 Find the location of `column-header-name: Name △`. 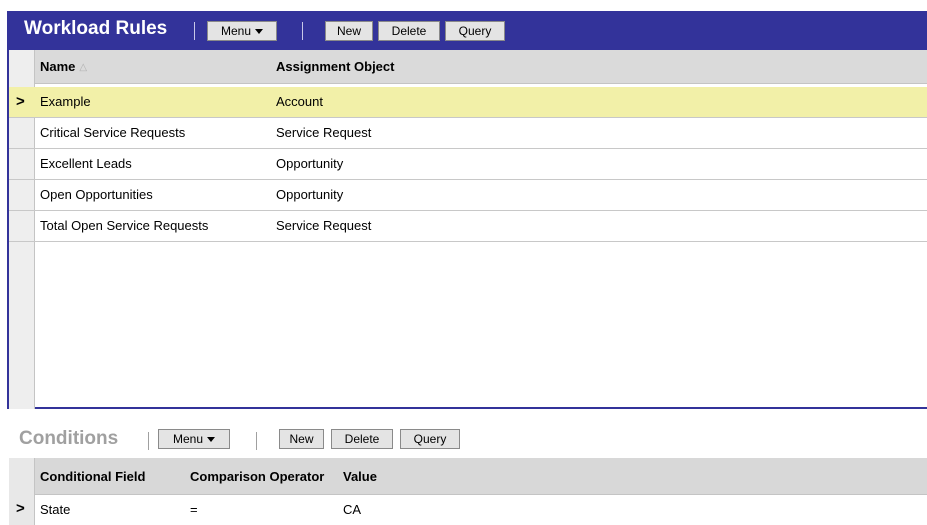

column-header-name: Name △ is located at coordinates (63, 67).